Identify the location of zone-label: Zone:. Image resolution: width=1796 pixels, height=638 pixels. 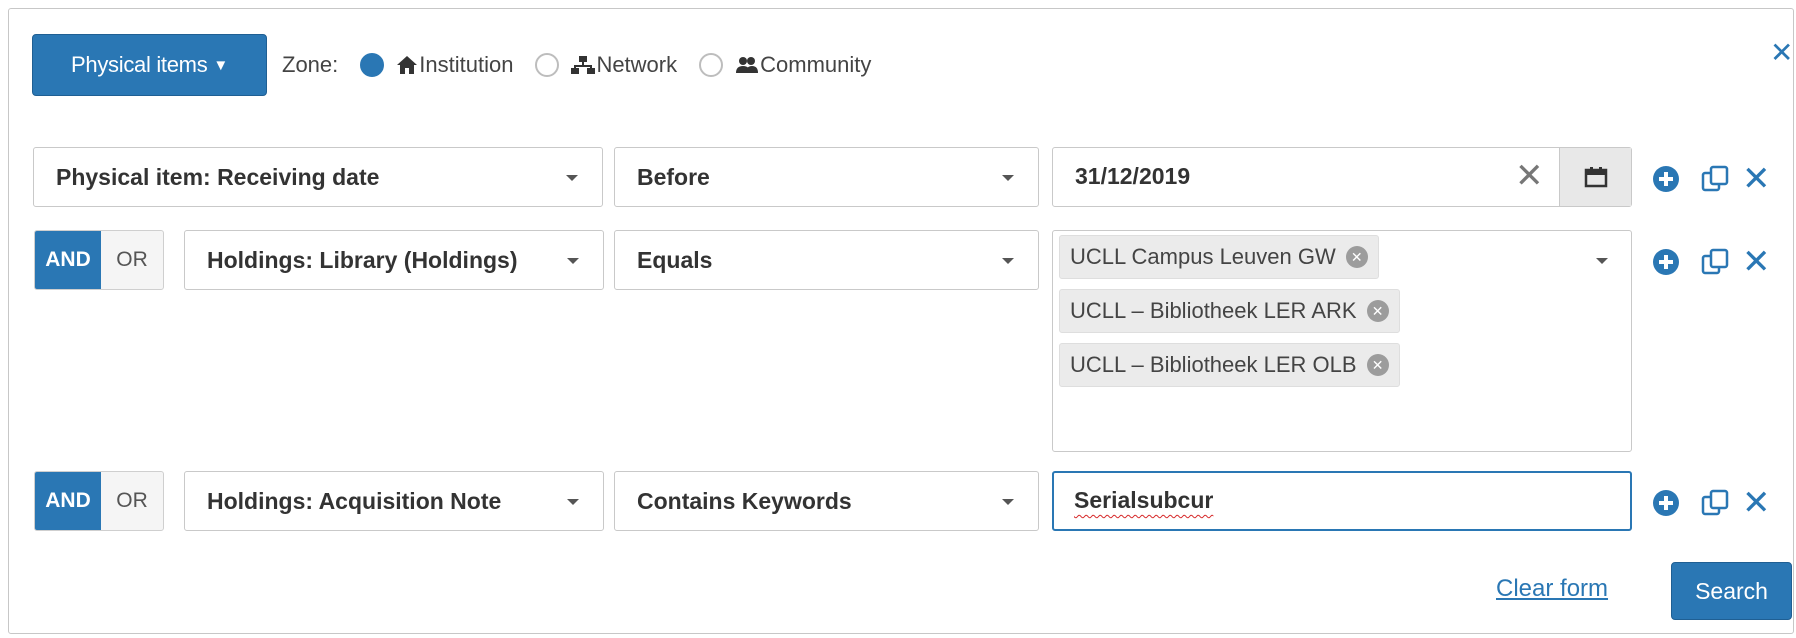
(310, 64).